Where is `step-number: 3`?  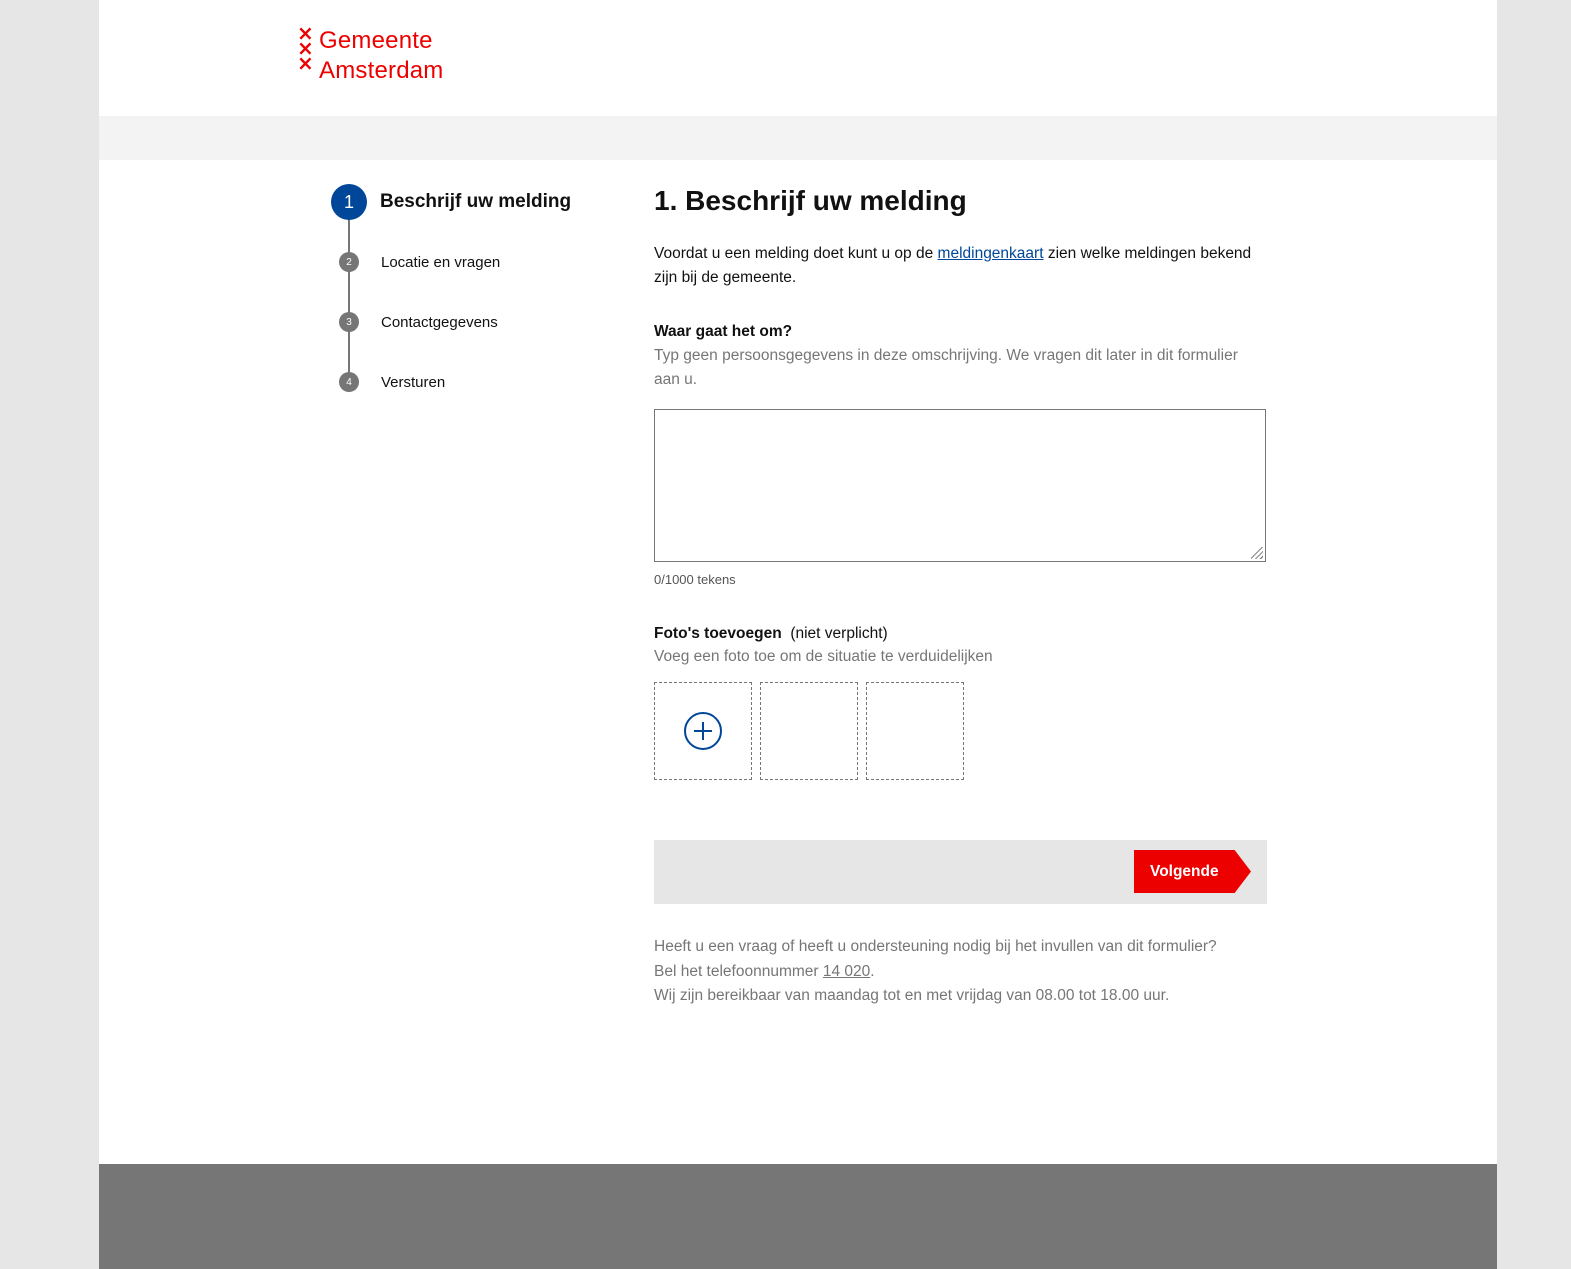 step-number: 3 is located at coordinates (349, 322).